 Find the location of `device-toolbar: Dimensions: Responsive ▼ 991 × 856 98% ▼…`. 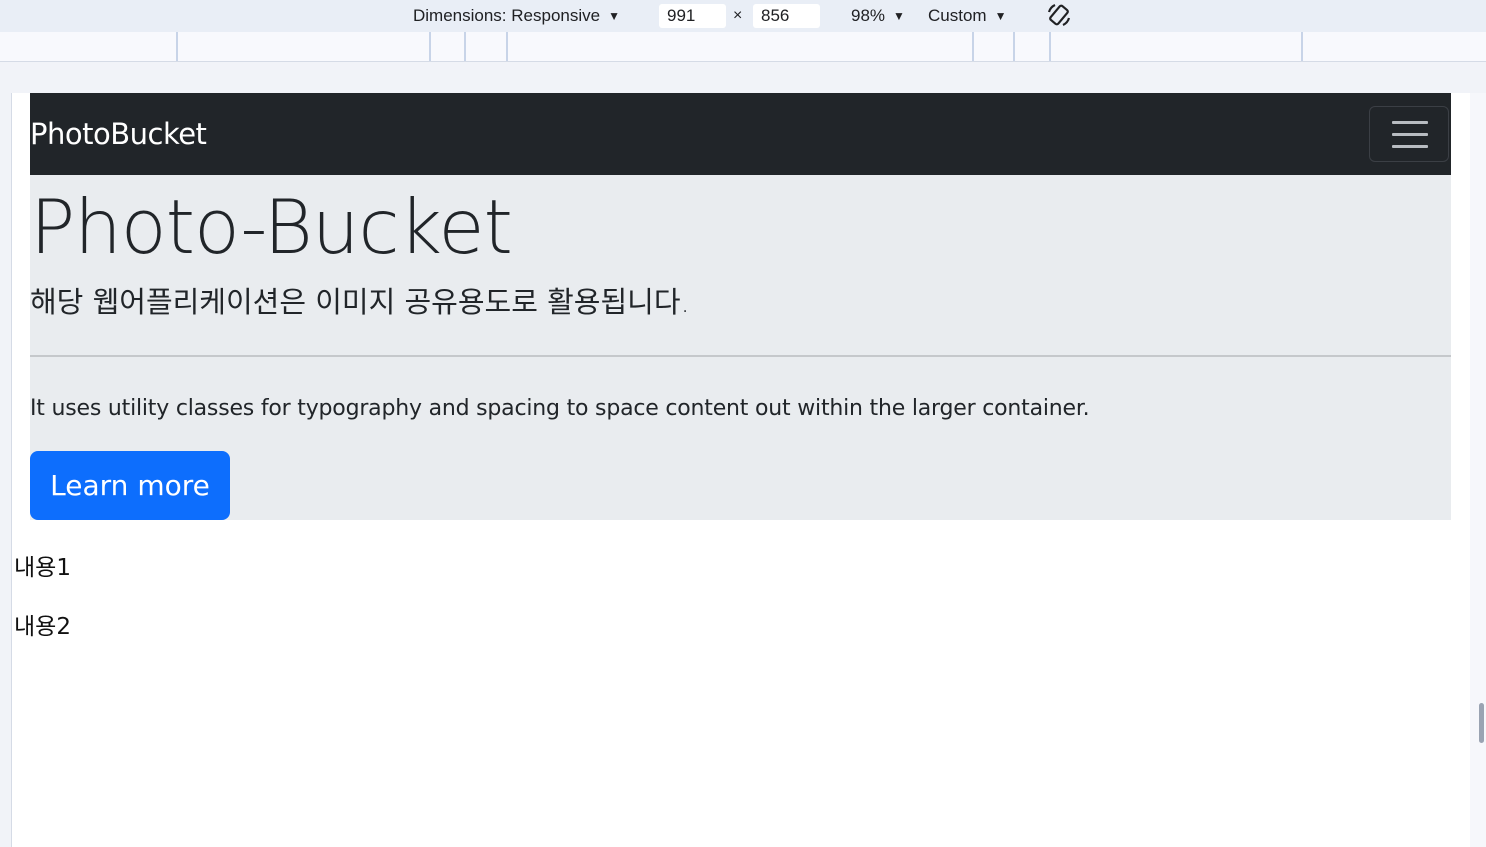

device-toolbar: Dimensions: Responsive ▼ 991 × 856 98% ▼… is located at coordinates (743, 16).